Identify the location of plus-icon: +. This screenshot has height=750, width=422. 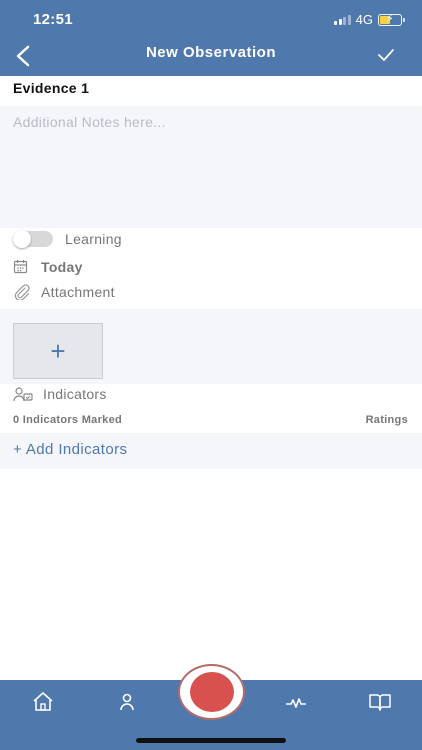
(58, 350).